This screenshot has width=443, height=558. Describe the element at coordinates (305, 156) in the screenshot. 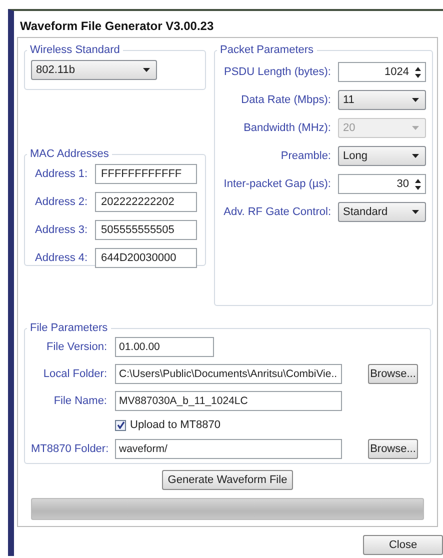

I see `field-label: Preamble:` at that location.